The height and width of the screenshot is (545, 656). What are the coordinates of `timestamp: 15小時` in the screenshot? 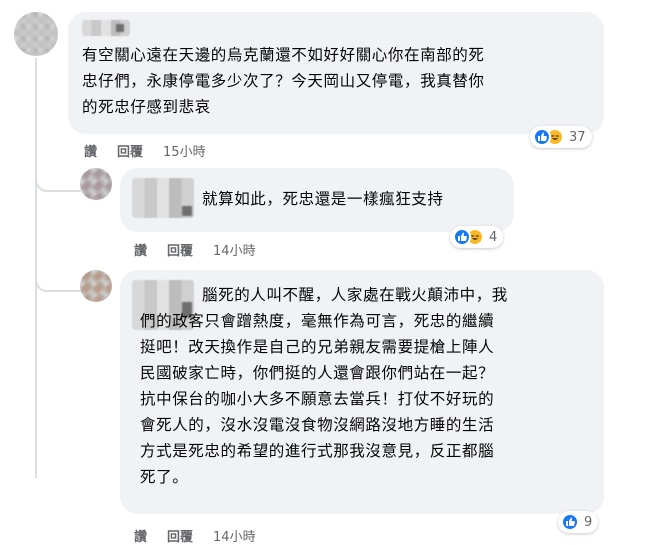 It's located at (184, 150).